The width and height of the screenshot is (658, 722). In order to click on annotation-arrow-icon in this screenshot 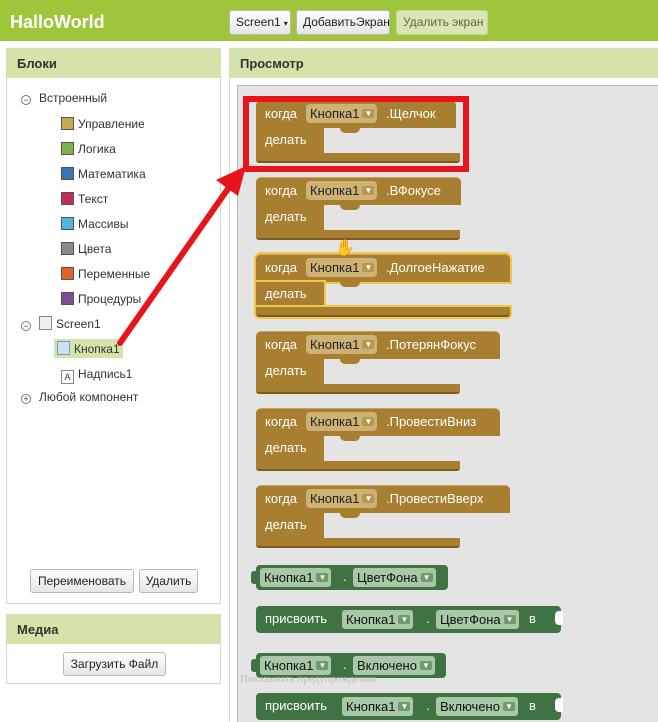, I will do `click(181, 256)`.